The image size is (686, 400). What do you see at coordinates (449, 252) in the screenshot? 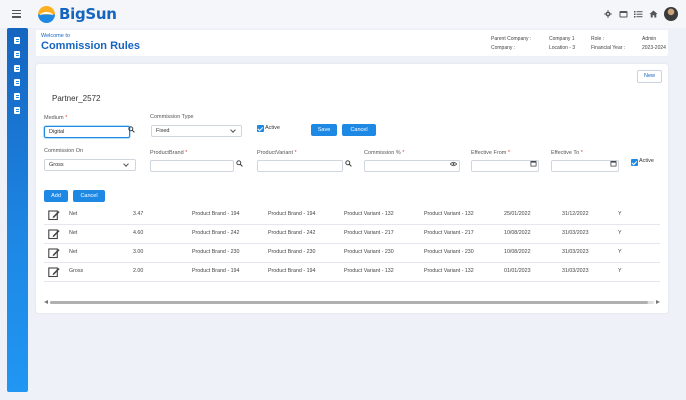
I see `cell-variant-to: Product Variant - 230` at bounding box center [449, 252].